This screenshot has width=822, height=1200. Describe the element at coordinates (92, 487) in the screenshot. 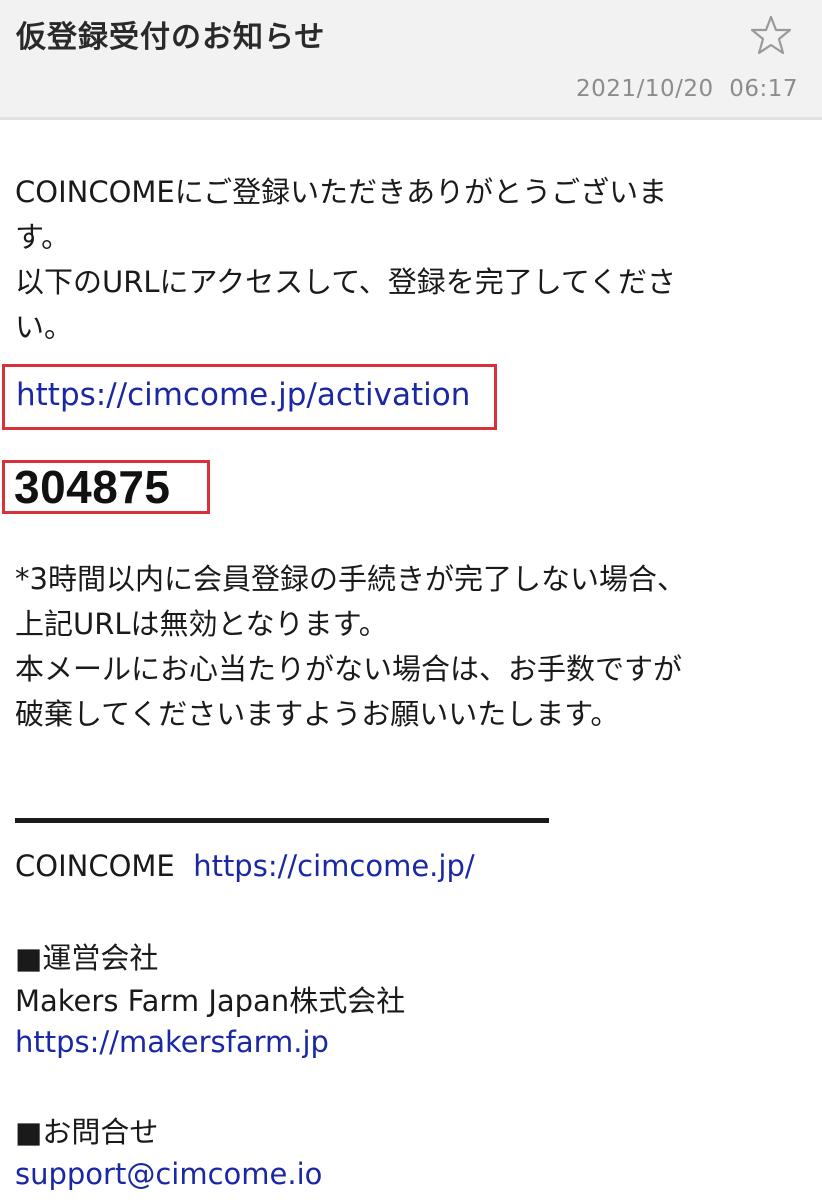

I see `verification-code: 304875` at that location.